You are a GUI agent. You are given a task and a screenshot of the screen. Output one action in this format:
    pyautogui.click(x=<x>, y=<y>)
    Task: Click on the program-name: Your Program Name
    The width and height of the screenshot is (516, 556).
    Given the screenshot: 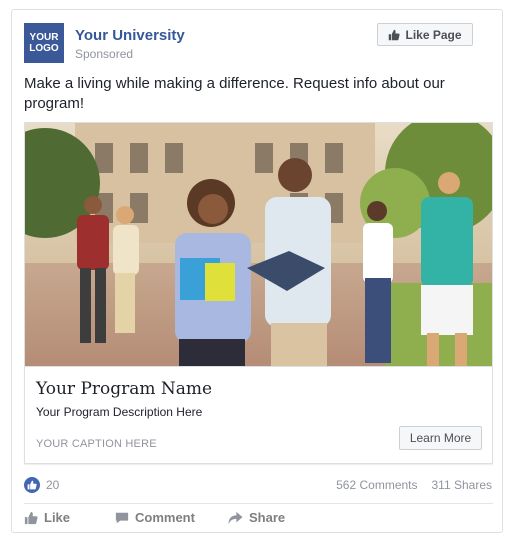 What is the action you would take?
    pyautogui.click(x=124, y=389)
    